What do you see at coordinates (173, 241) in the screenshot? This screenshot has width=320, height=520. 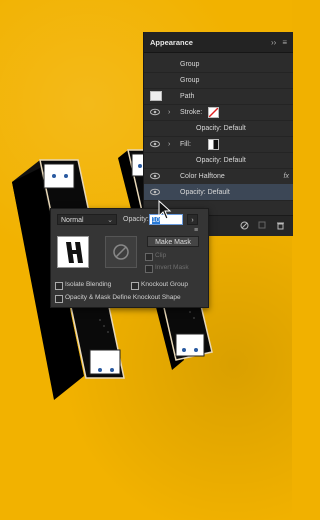 I see `make-mask-button: Make Mask` at bounding box center [173, 241].